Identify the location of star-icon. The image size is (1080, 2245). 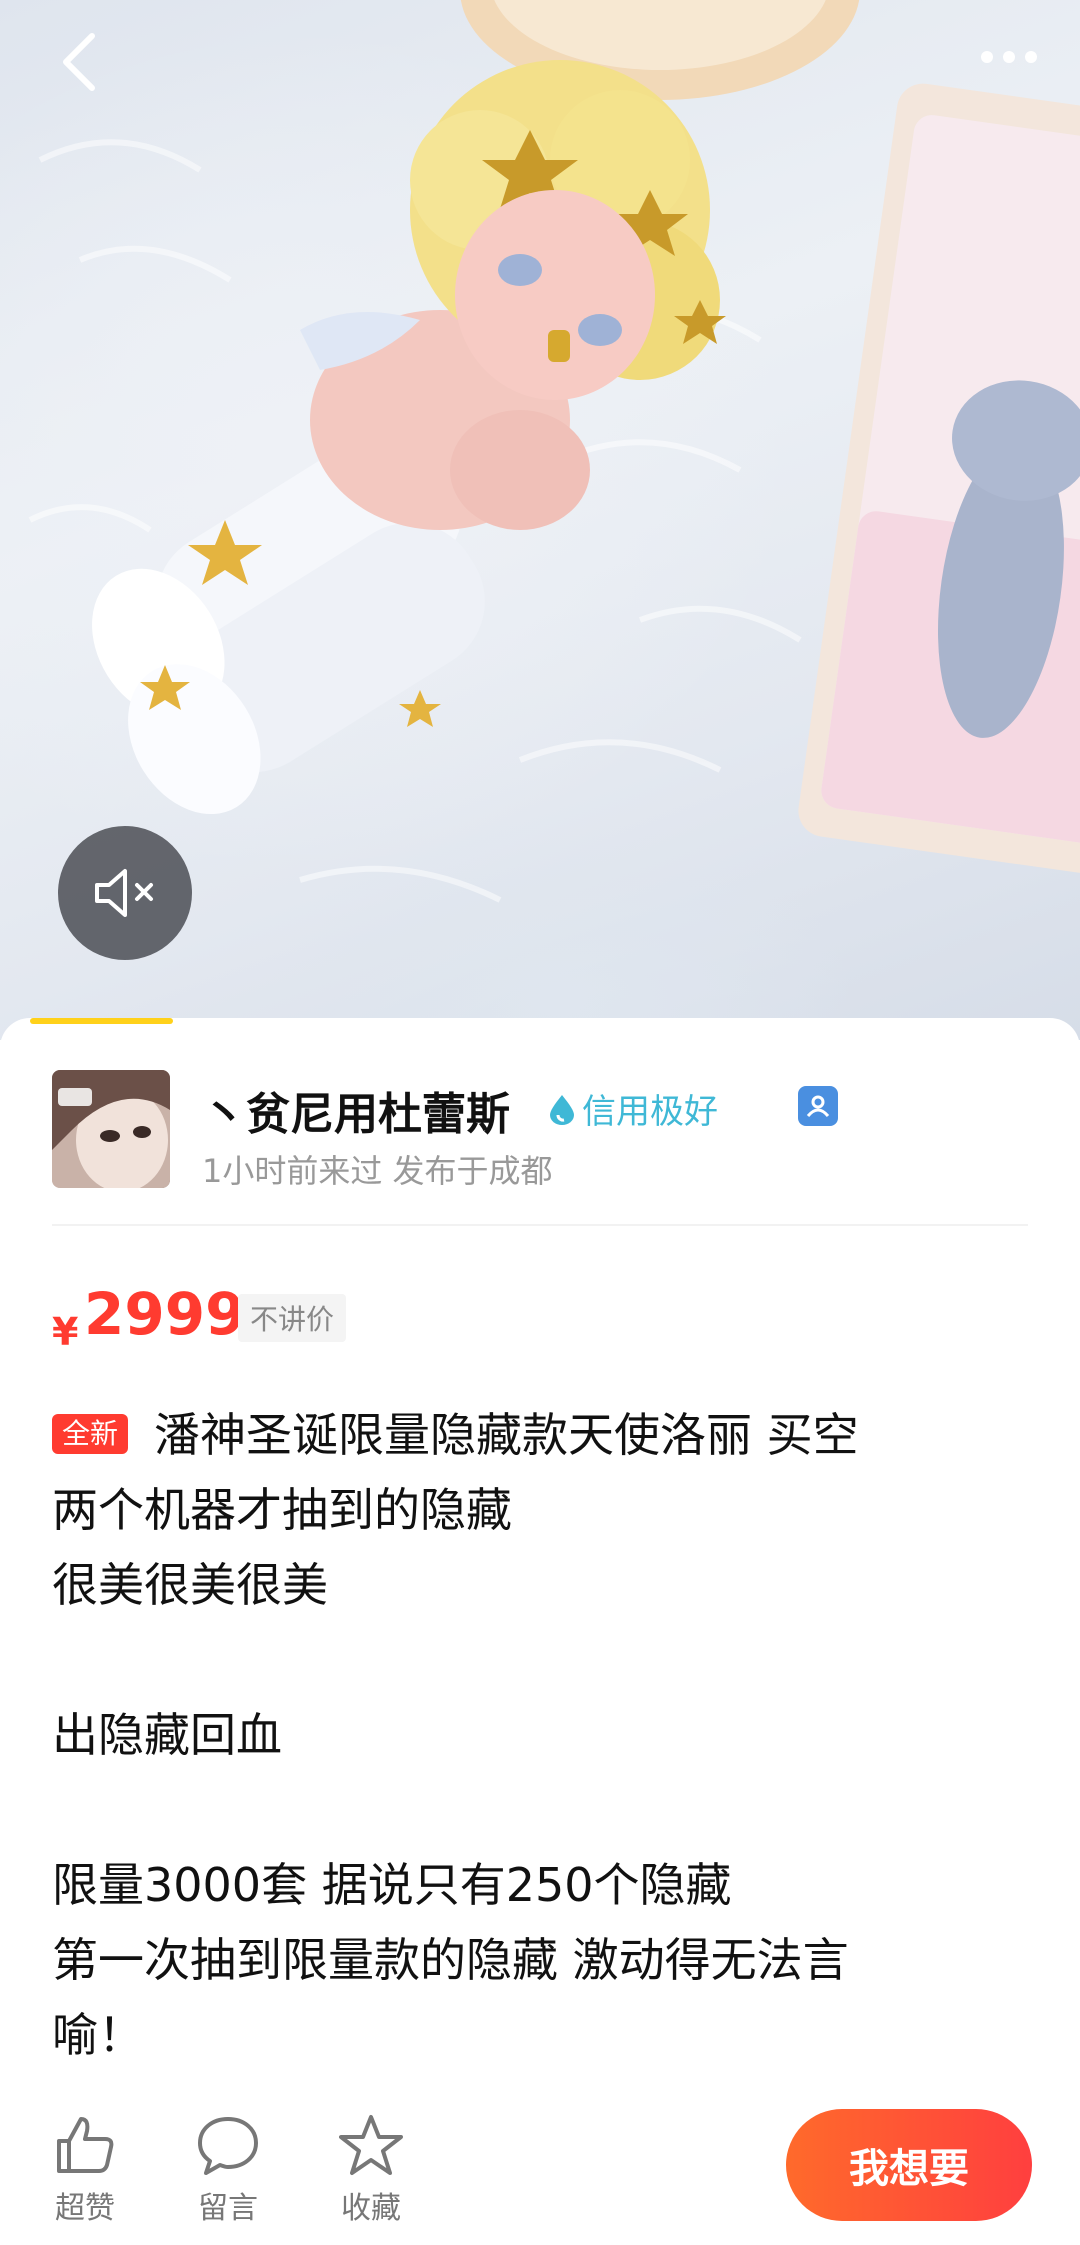
(371, 2145).